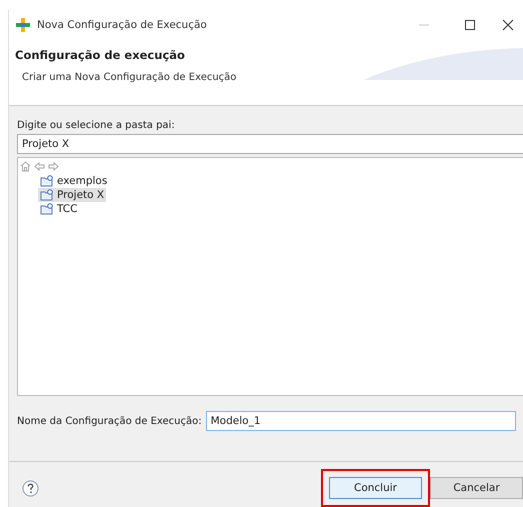 This screenshot has height=507, width=523. I want to click on dialog-button: Cancelar, so click(476, 488).